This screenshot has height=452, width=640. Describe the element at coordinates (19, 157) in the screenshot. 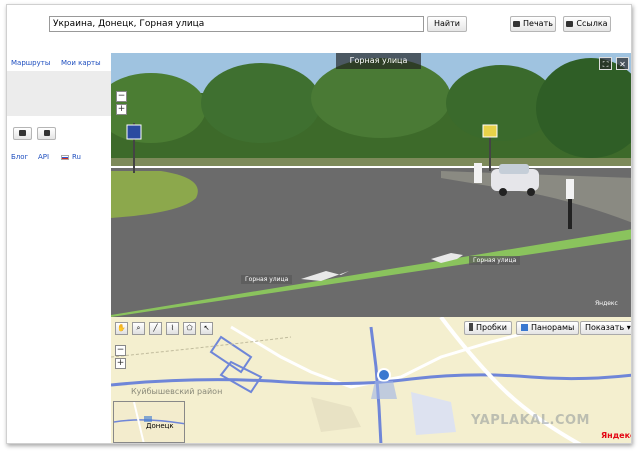

I see `footer-link-blog: Блог` at that location.